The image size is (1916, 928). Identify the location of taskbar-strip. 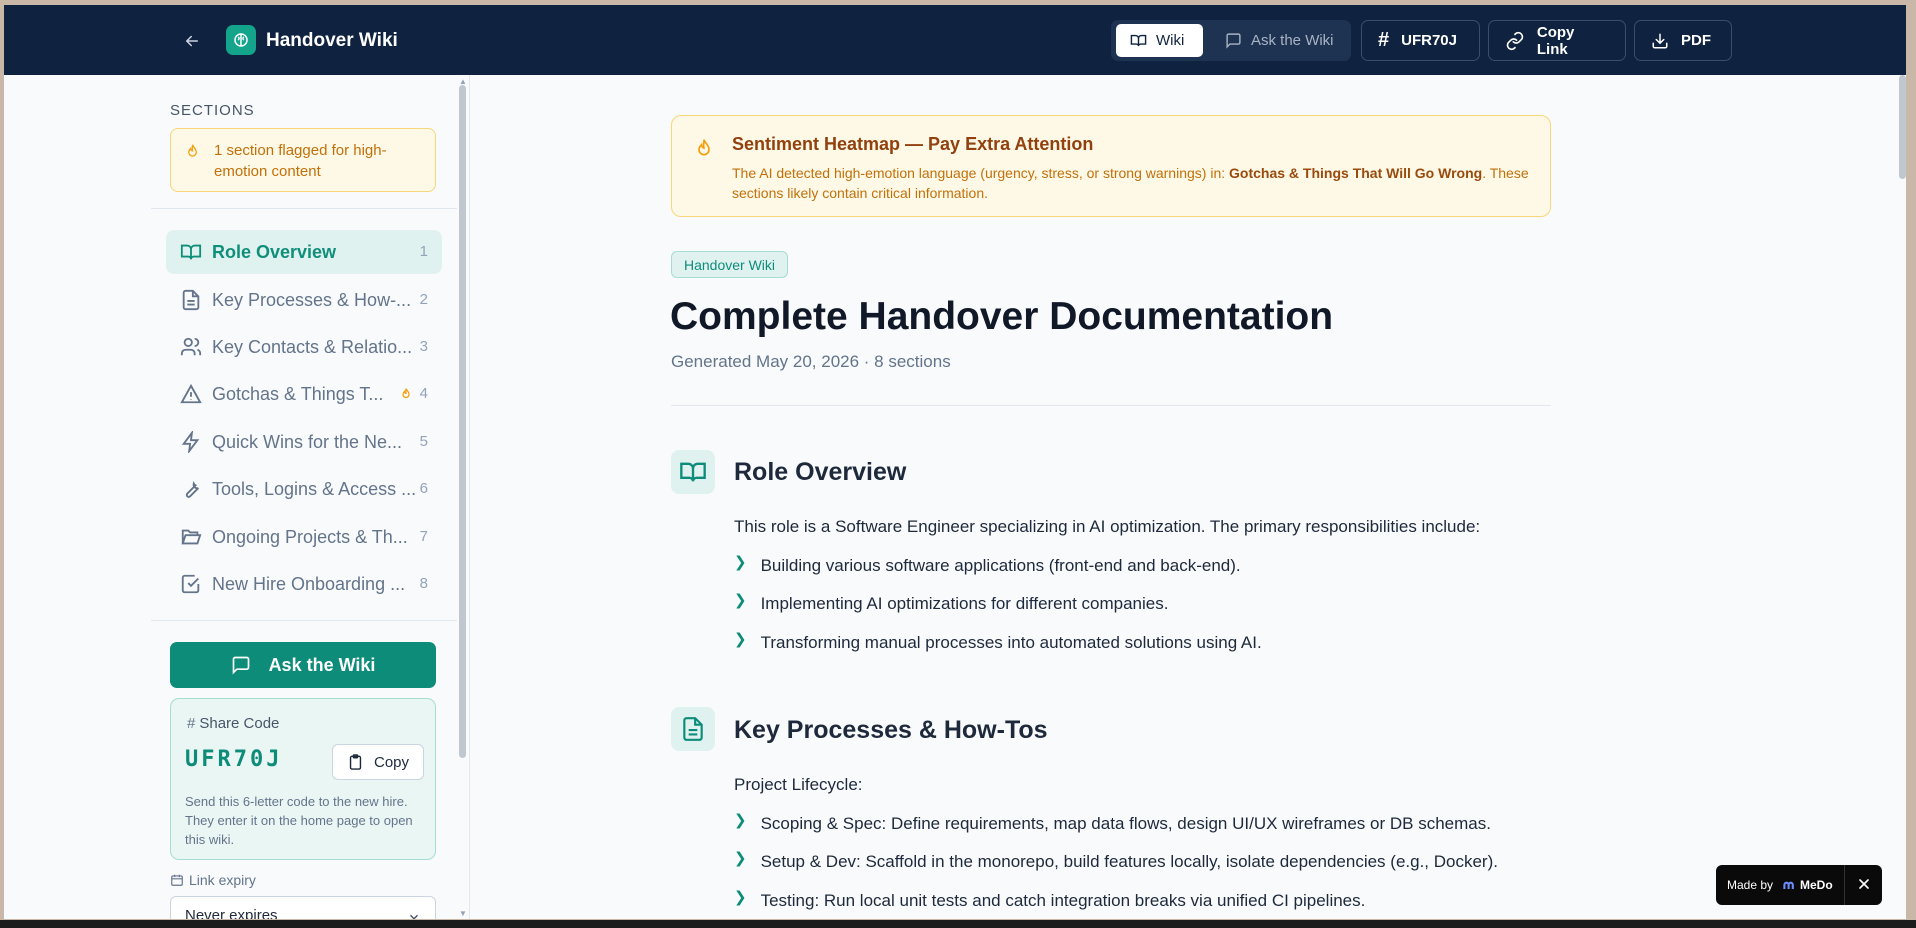
(958, 924).